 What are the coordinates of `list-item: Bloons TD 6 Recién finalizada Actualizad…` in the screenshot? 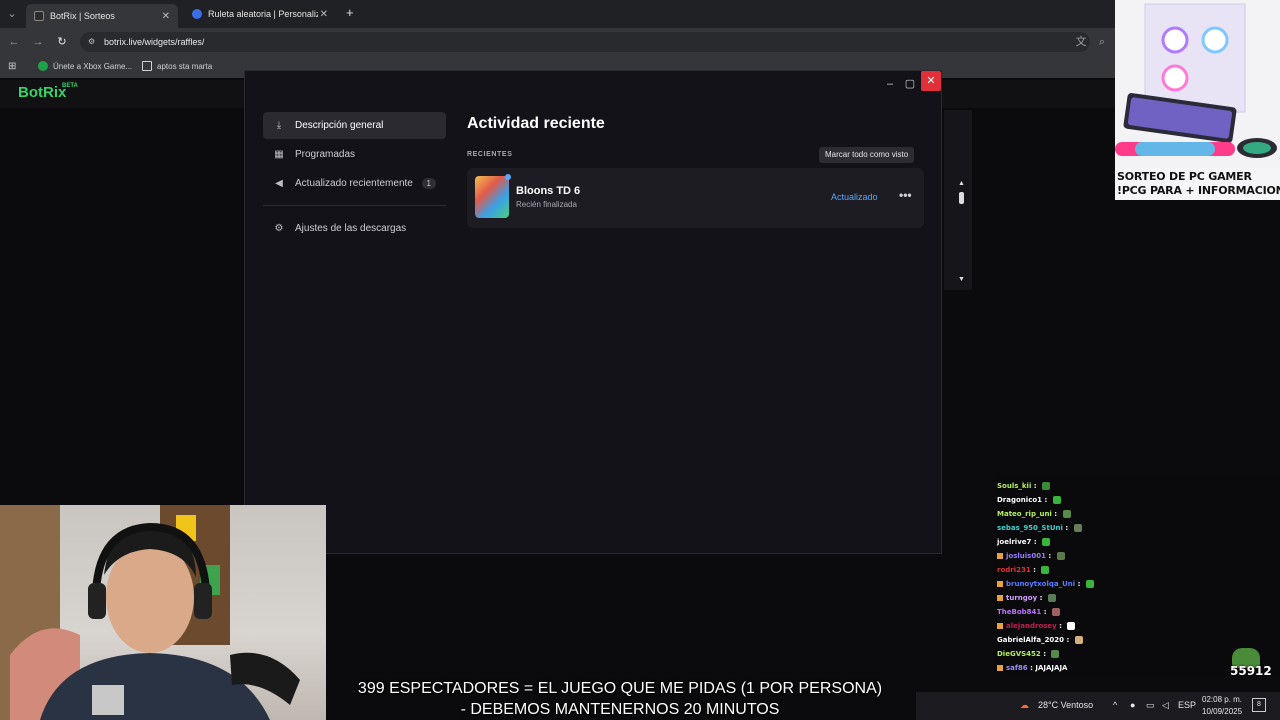 It's located at (695, 198).